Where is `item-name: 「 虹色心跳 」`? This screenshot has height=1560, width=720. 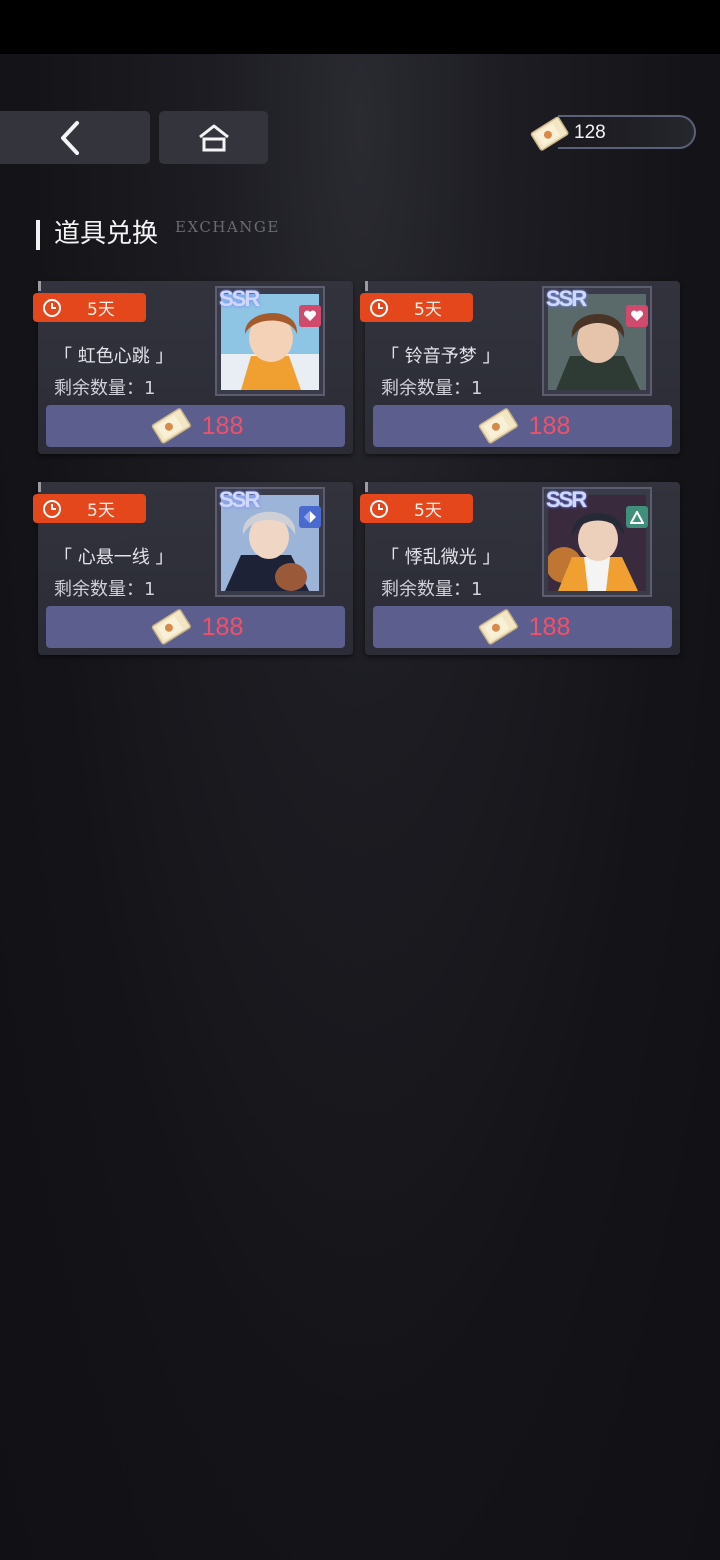 item-name: 「 虹色心跳 」 is located at coordinates (114, 356).